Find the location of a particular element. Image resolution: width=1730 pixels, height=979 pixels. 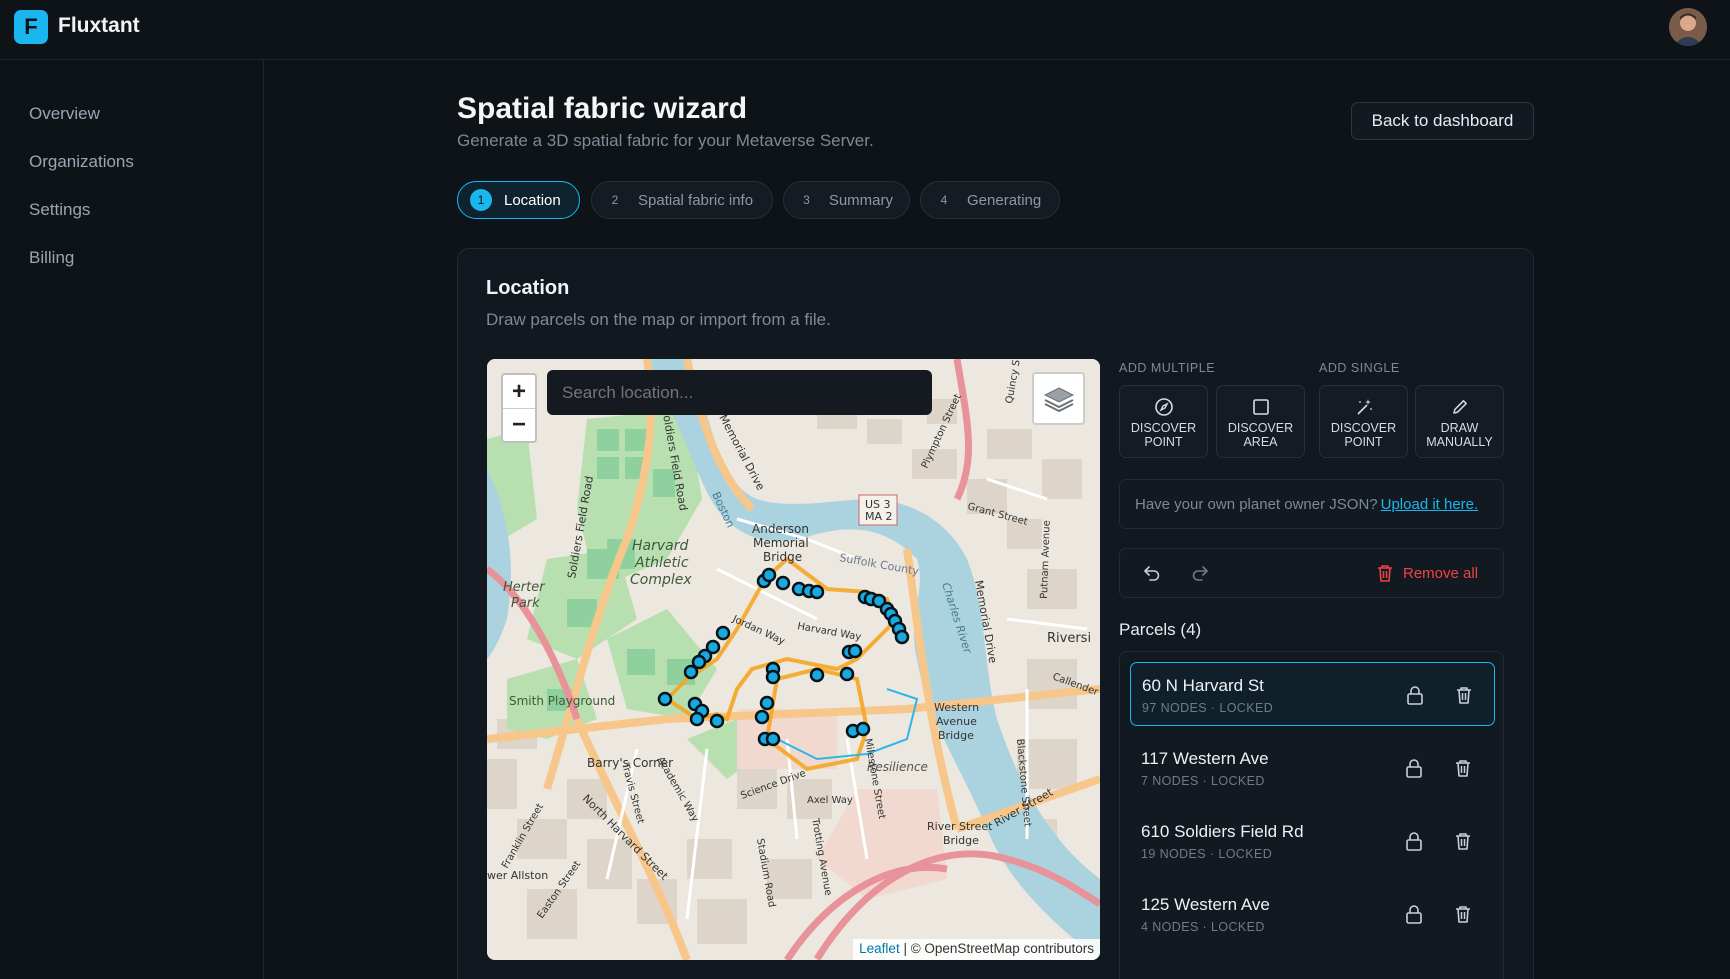

map-label-western-1: Western is located at coordinates (956, 707).